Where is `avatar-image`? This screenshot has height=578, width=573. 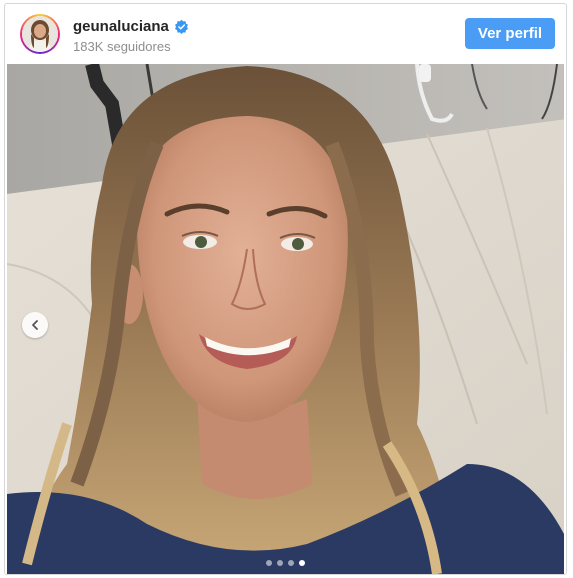
avatar-image is located at coordinates (40, 34).